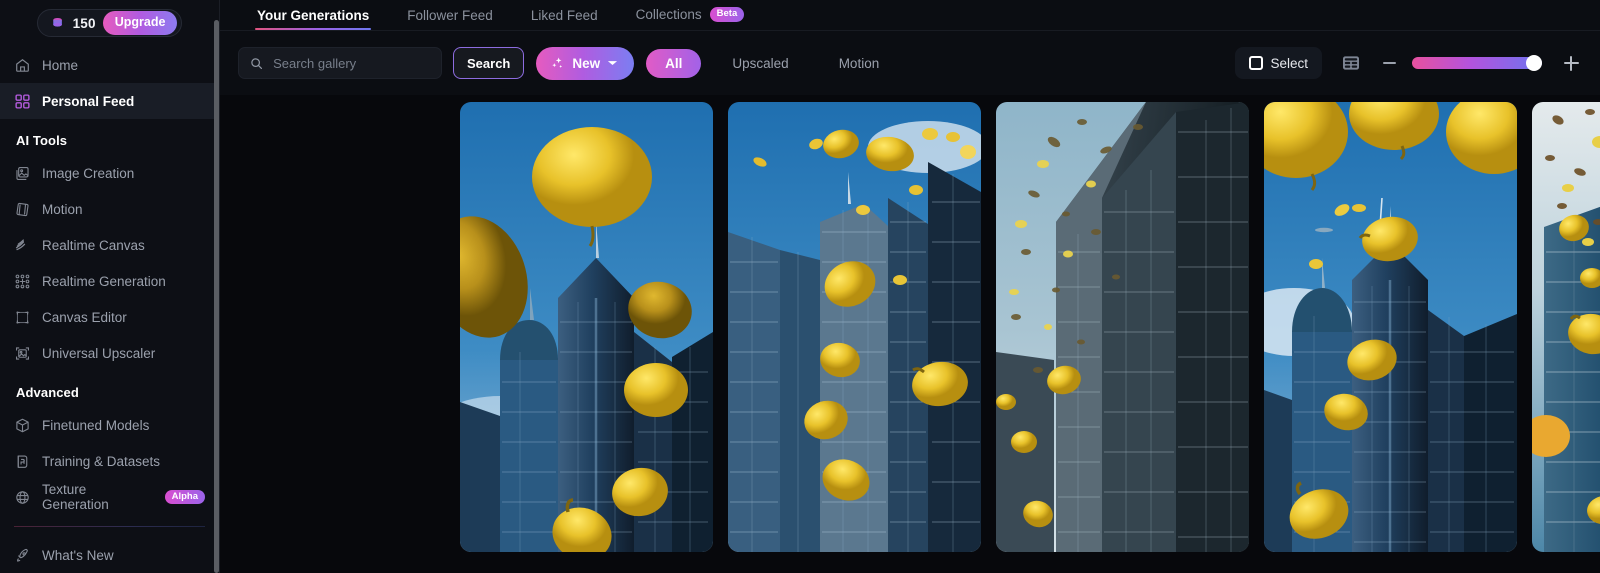 This screenshot has width=1600, height=573. What do you see at coordinates (1289, 63) in the screenshot?
I see `select-button-label: Select` at bounding box center [1289, 63].